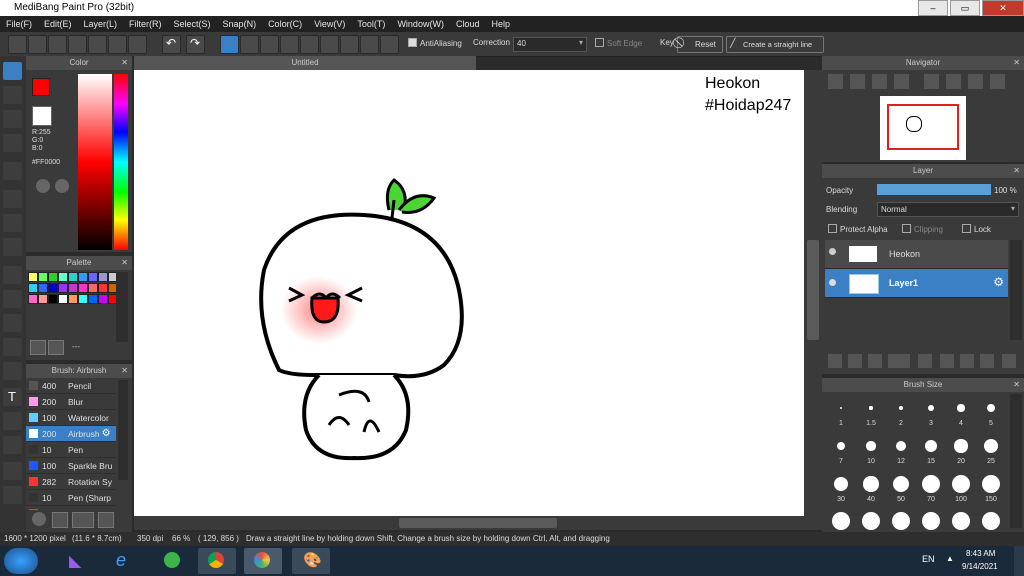 The width and height of the screenshot is (1024, 576). I want to click on brush-size-option: 150, so click(991, 489).